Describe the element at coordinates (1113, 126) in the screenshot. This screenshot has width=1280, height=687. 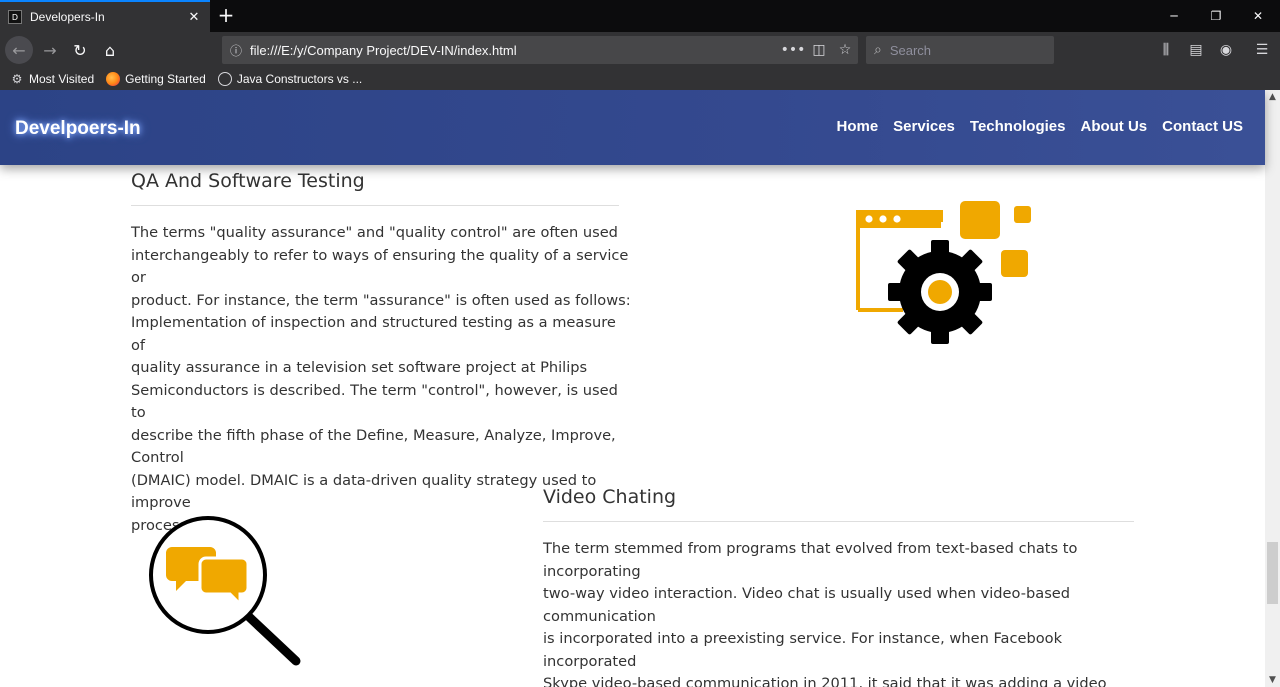
I see `nav-about-us: About Us` at that location.